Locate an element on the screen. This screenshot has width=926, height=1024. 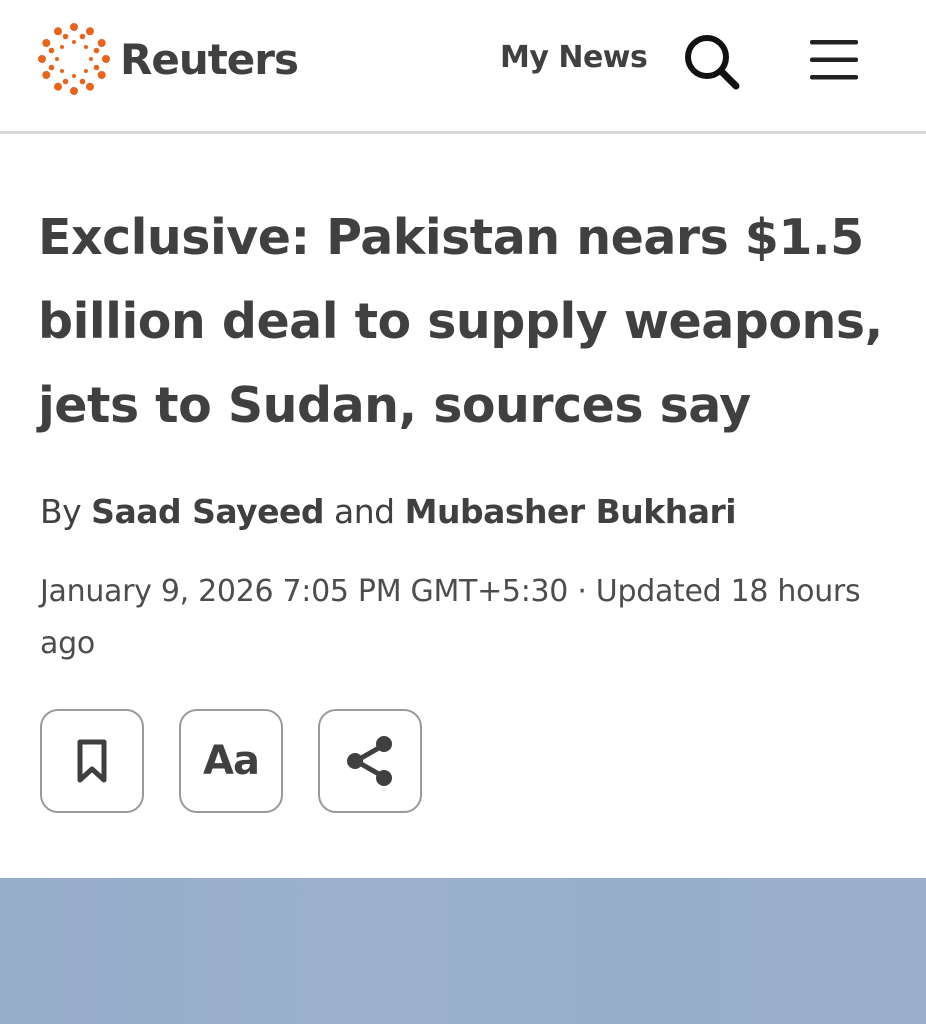
search-icon is located at coordinates (712, 62).